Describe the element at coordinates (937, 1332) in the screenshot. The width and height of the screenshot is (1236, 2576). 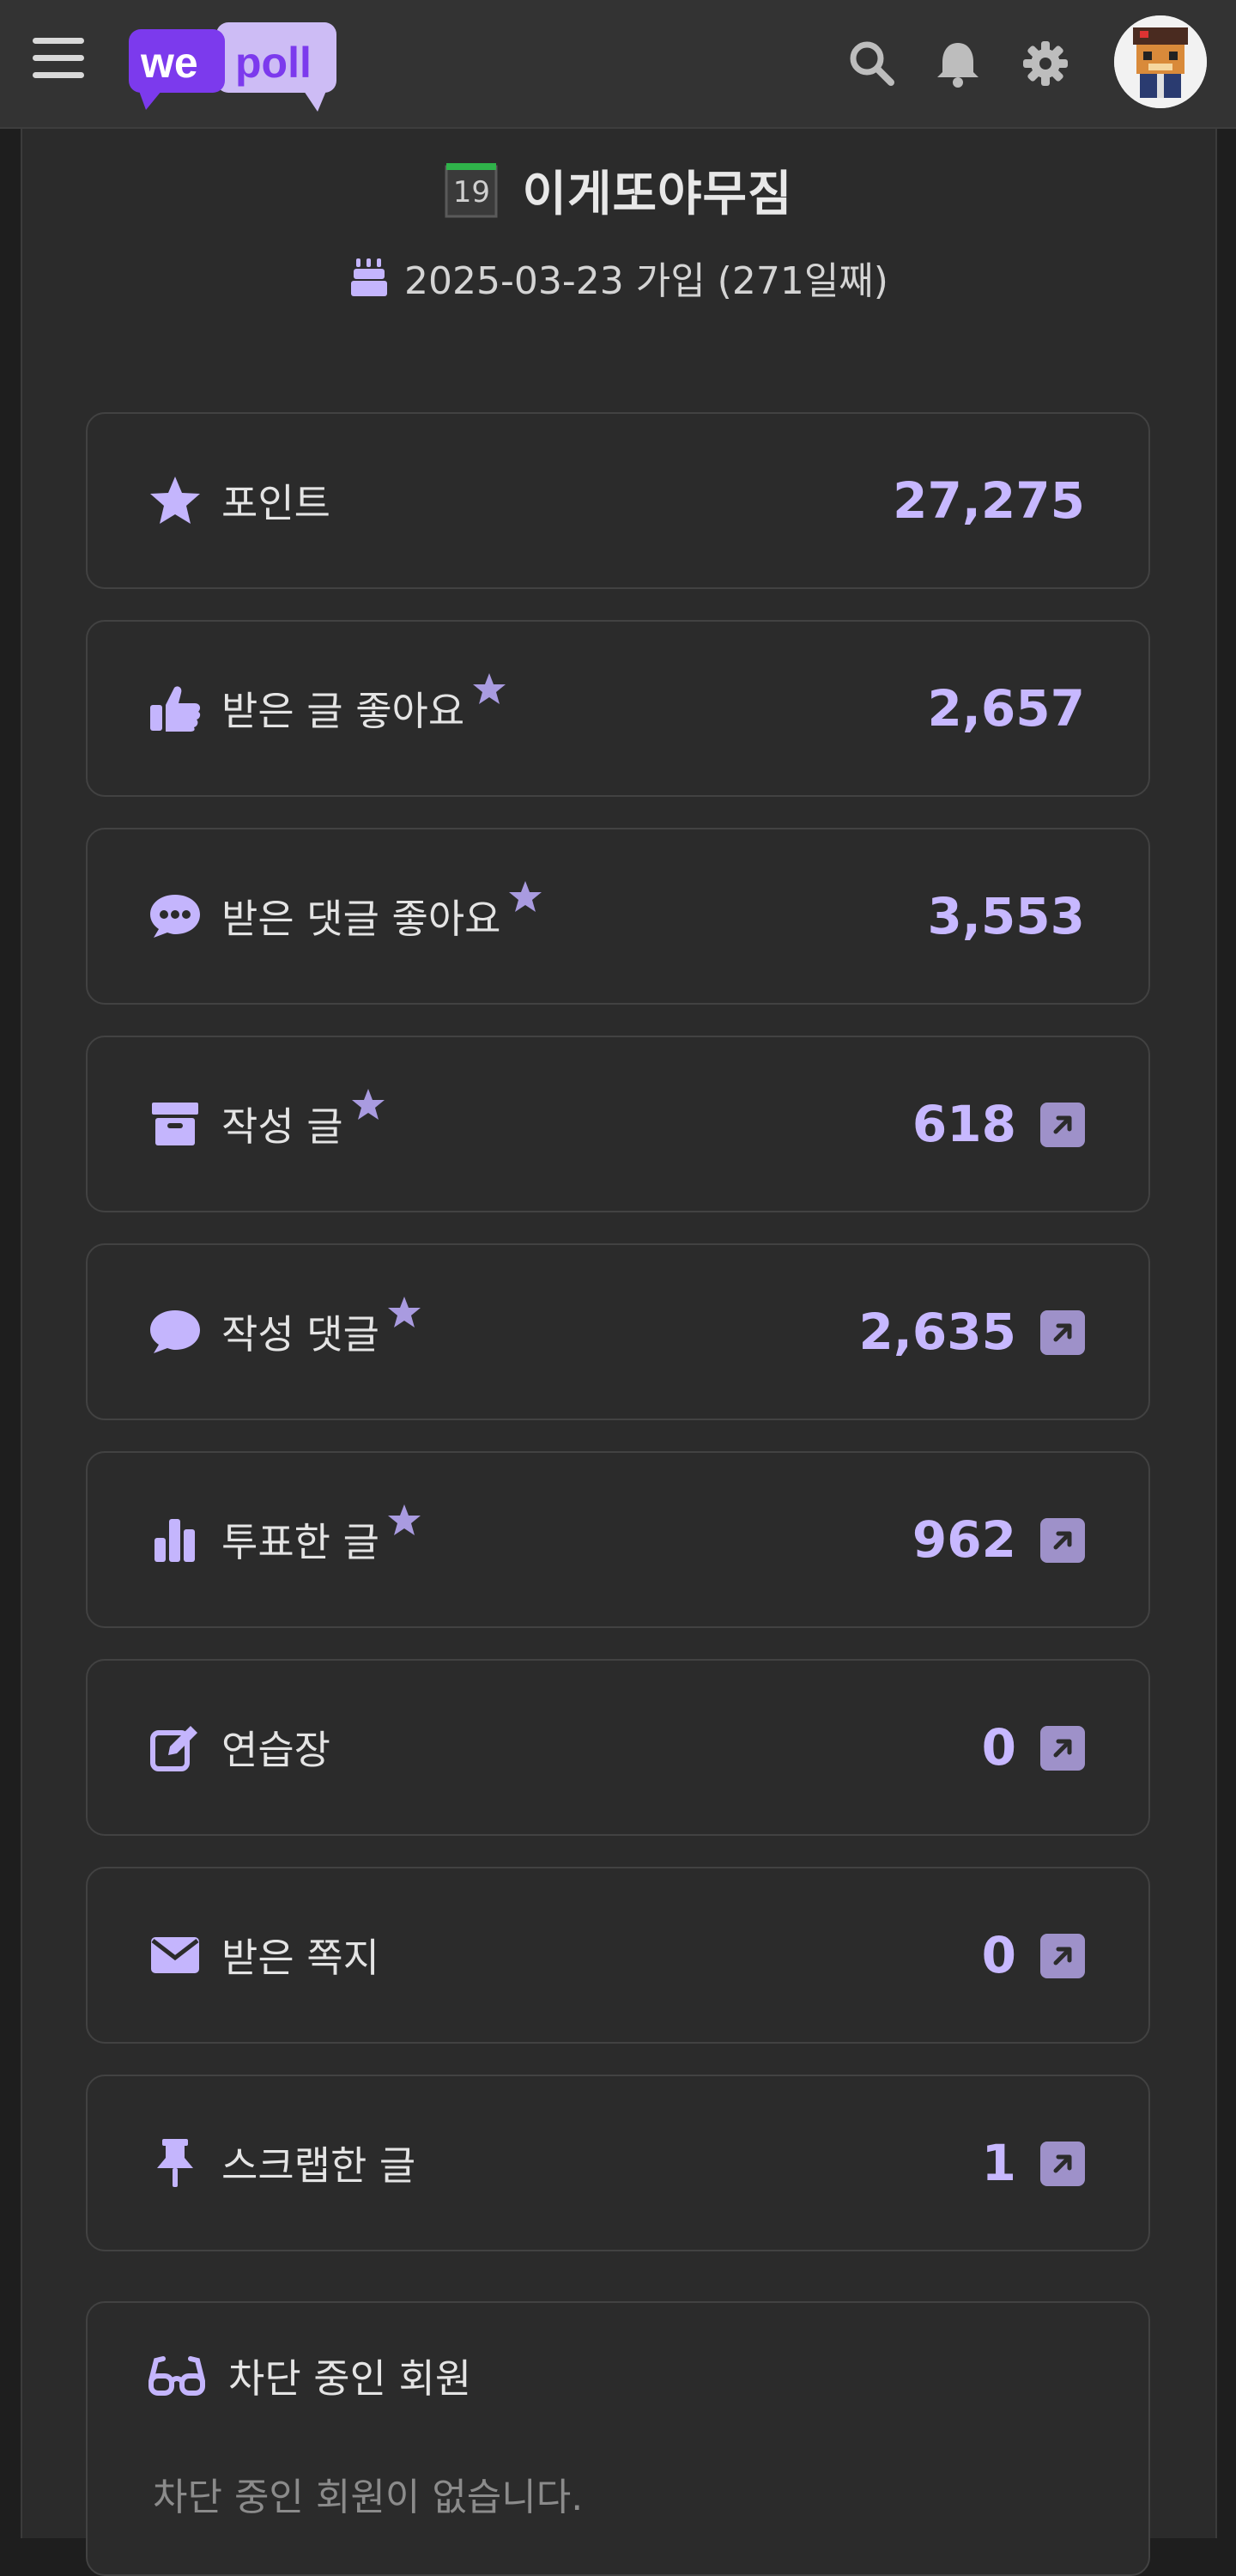
I see `stat-value: 2,635` at that location.